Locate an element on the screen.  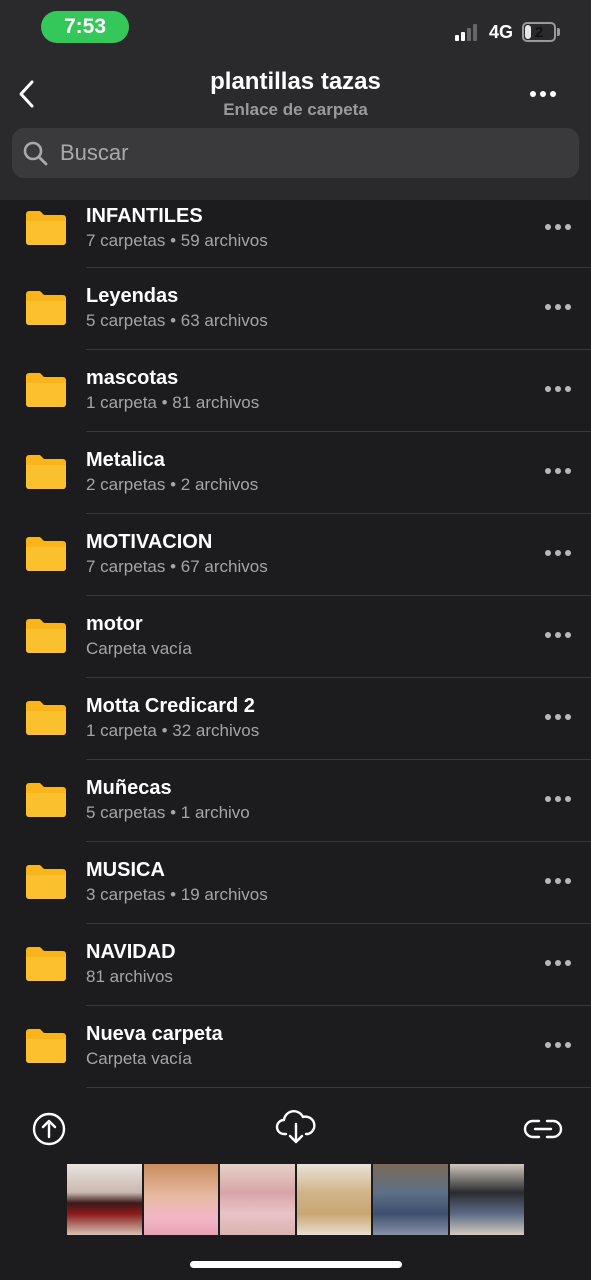
battery-icon: 2 is located at coordinates (539, 32).